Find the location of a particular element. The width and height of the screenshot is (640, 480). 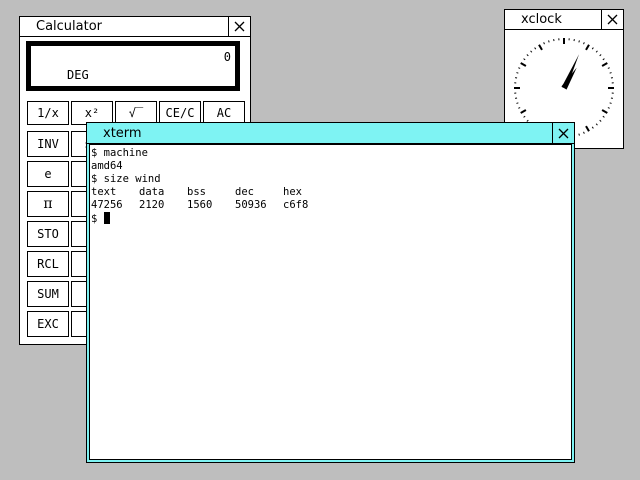

size-header-data: data is located at coordinates (152, 192).